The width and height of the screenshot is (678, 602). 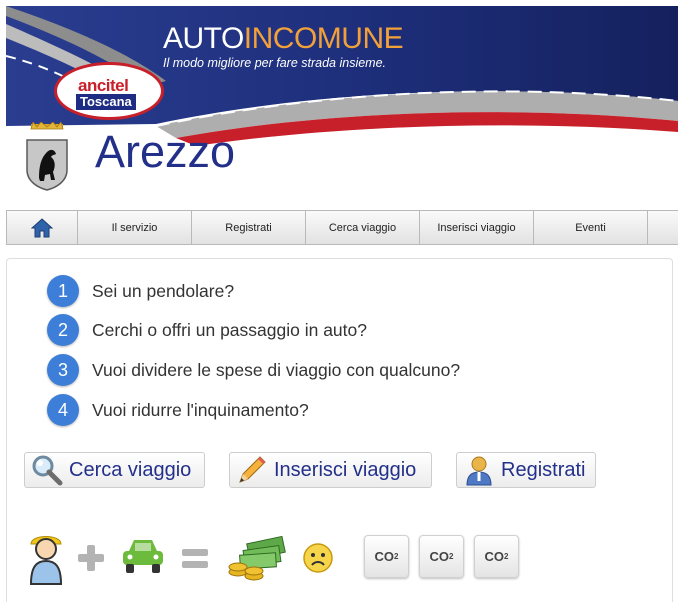 What do you see at coordinates (143, 556) in the screenshot?
I see `car-icon` at bounding box center [143, 556].